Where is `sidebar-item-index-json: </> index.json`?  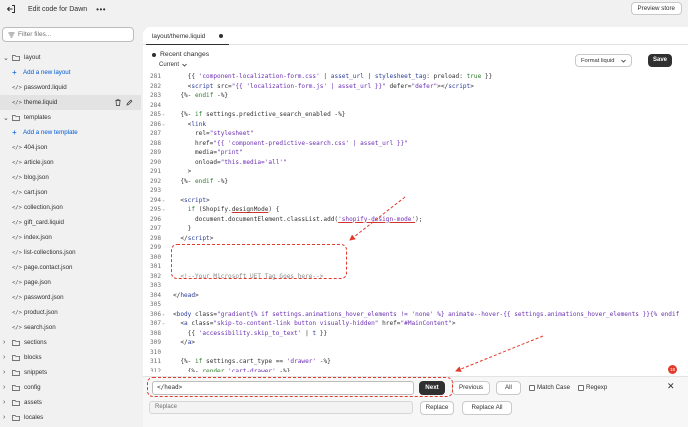 sidebar-item-index-json: </> index.json is located at coordinates (70, 237).